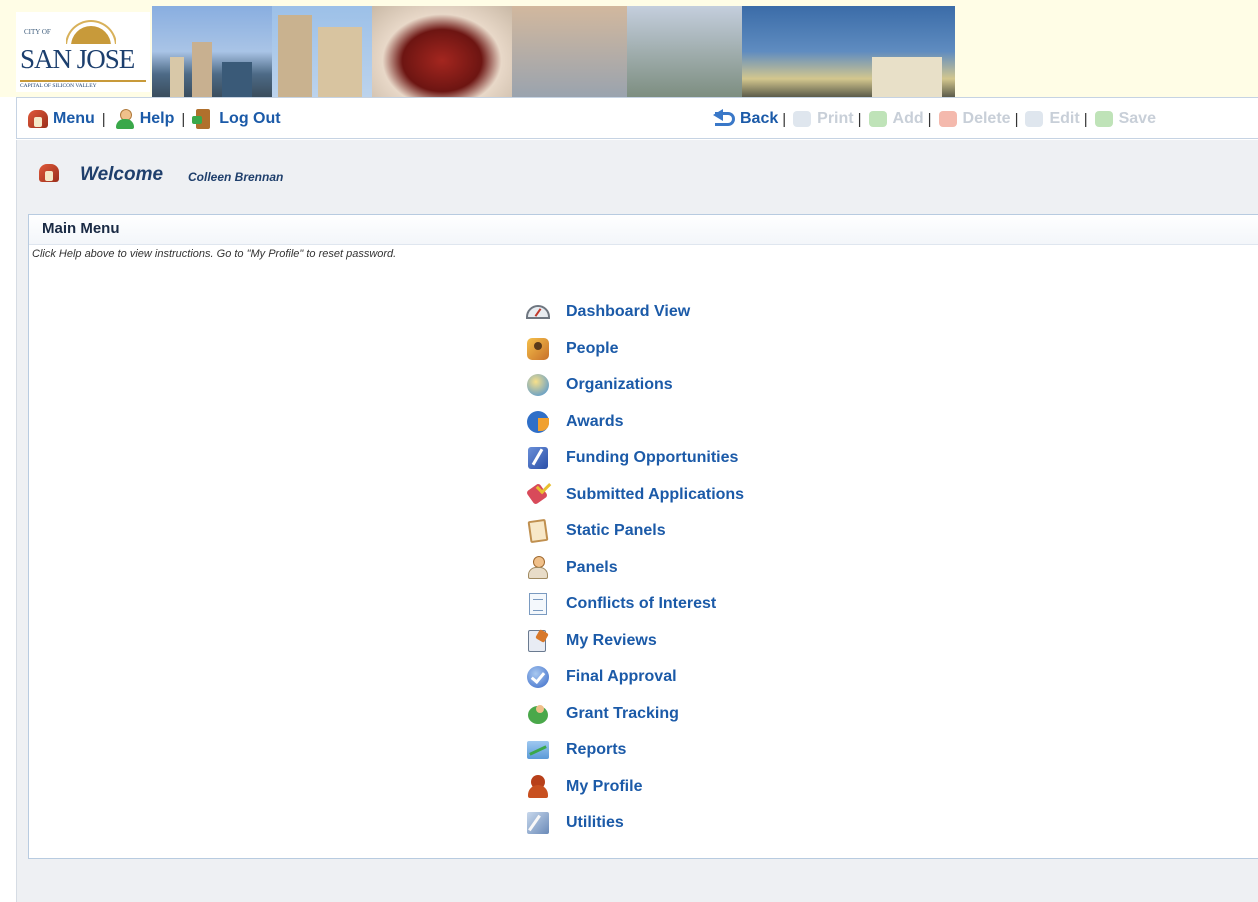  Describe the element at coordinates (77, 59) in the screenshot. I see `logo-name: SAN JOSE` at that location.